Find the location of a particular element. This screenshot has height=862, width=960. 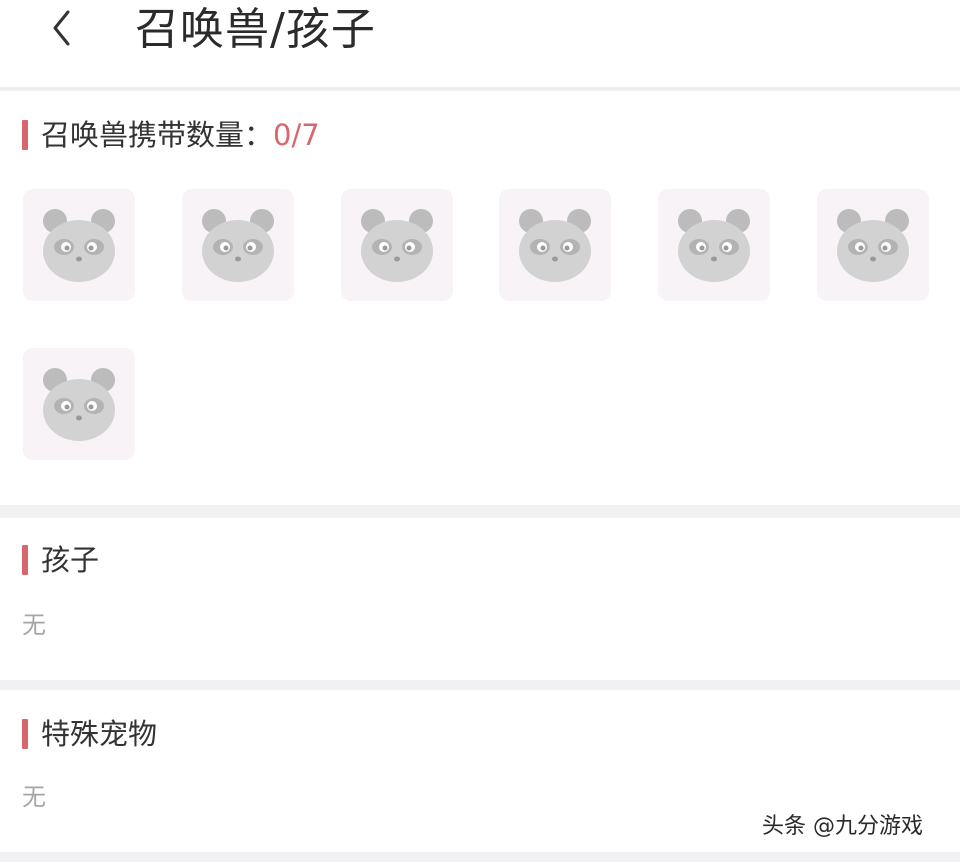

chevron-left-icon is located at coordinates (61, 28).